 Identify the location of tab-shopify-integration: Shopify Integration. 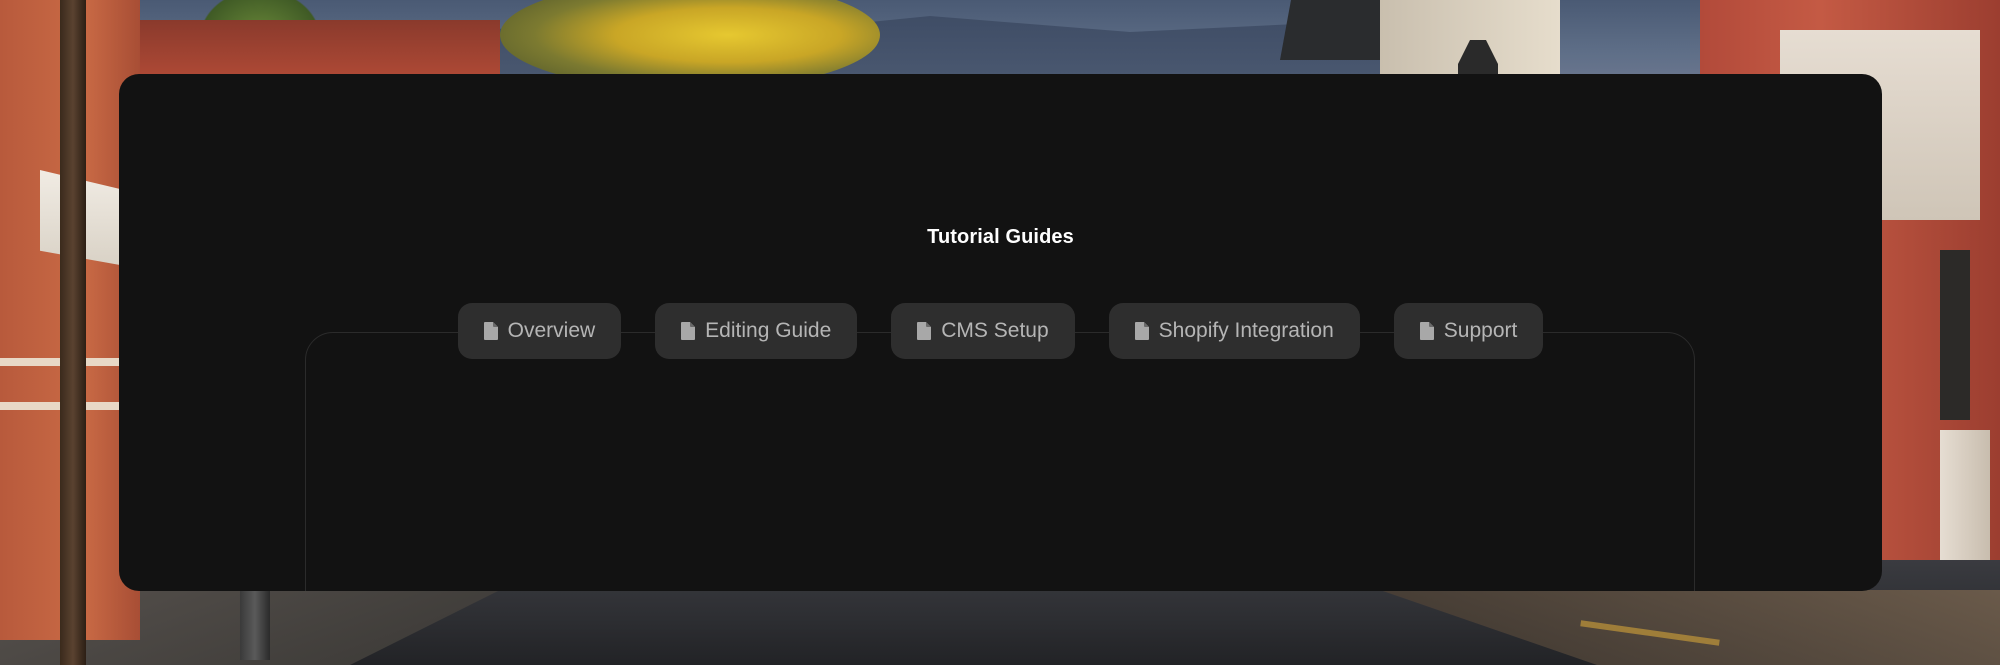
(1234, 331).